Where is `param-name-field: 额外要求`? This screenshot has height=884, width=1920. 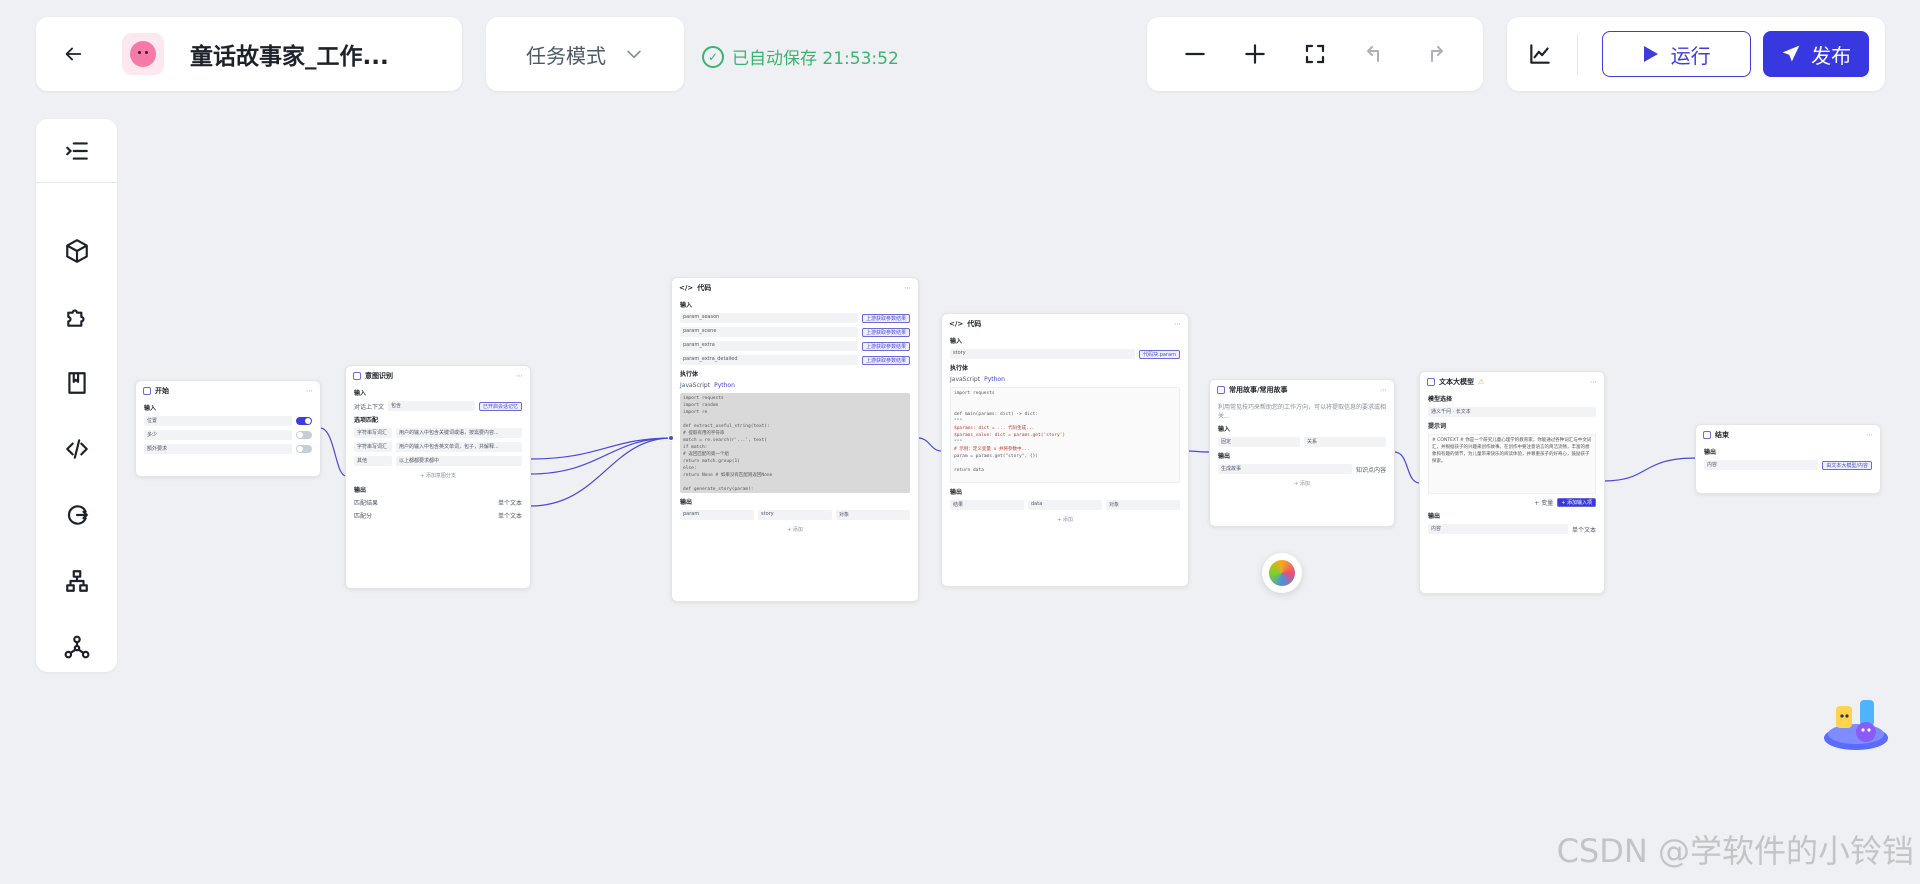
param-name-field: 额外要求 is located at coordinates (218, 449).